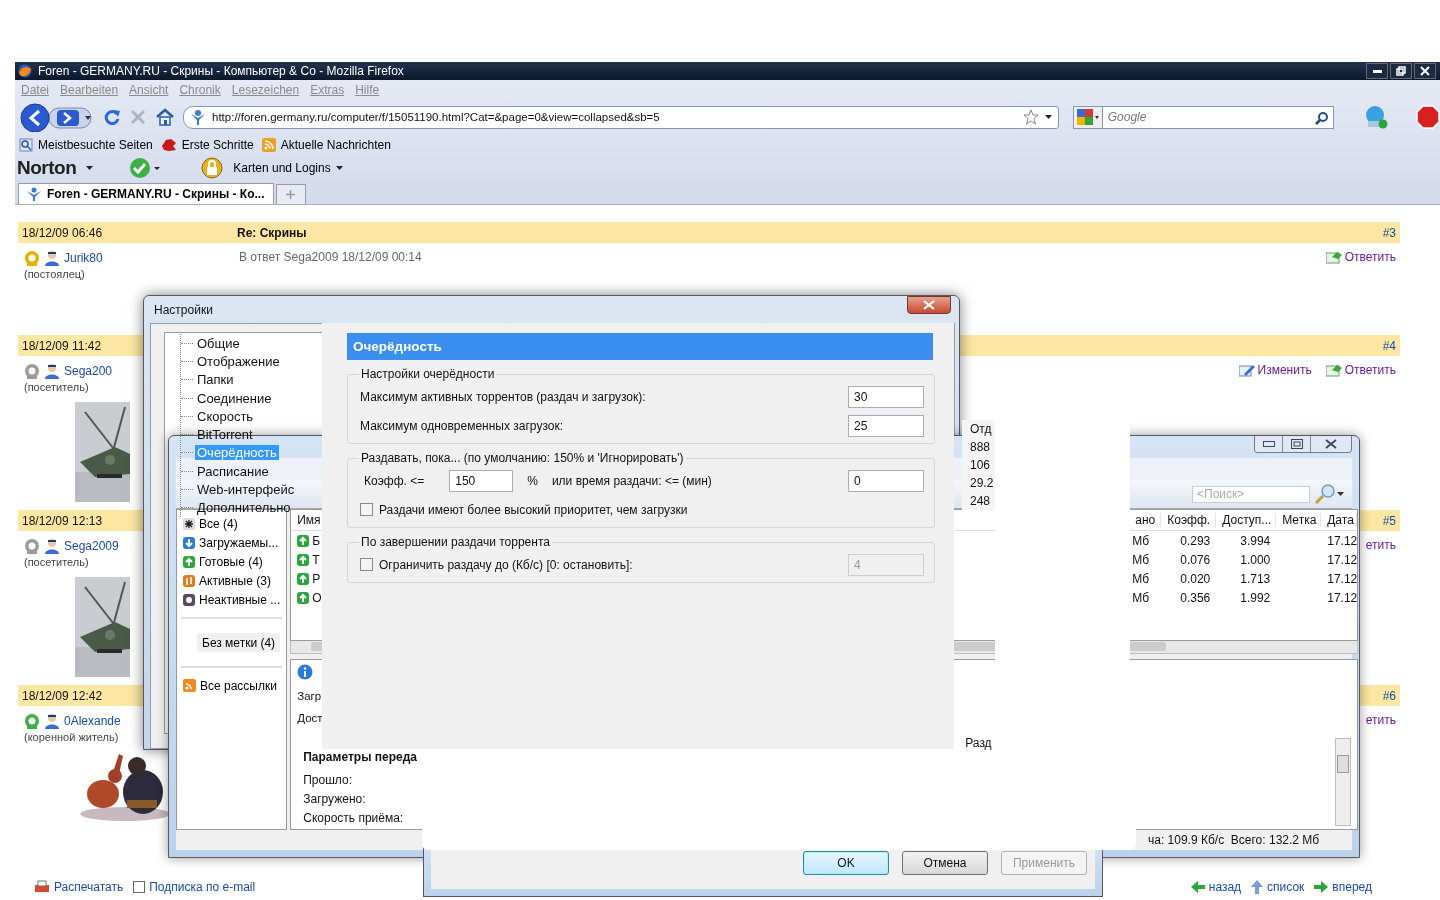 The width and height of the screenshot is (1440, 900). What do you see at coordinates (92, 721) in the screenshot?
I see `username-link: 0Alexande` at bounding box center [92, 721].